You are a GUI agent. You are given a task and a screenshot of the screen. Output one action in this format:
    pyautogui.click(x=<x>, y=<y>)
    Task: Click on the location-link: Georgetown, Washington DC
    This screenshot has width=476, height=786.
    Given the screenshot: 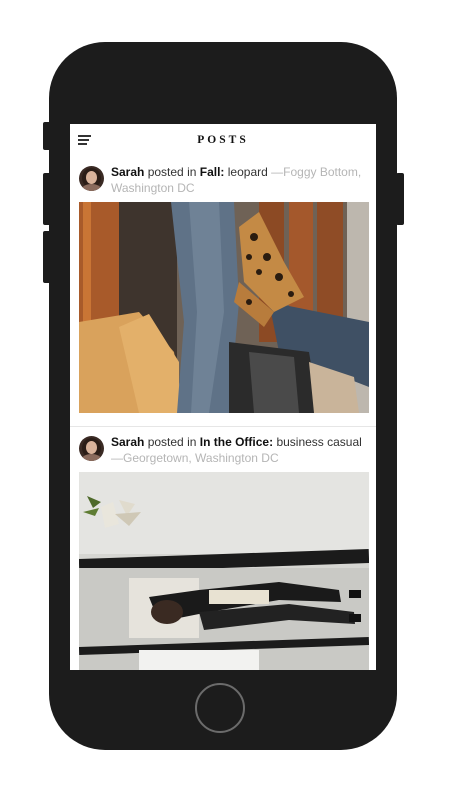 What is the action you would take?
    pyautogui.click(x=201, y=458)
    